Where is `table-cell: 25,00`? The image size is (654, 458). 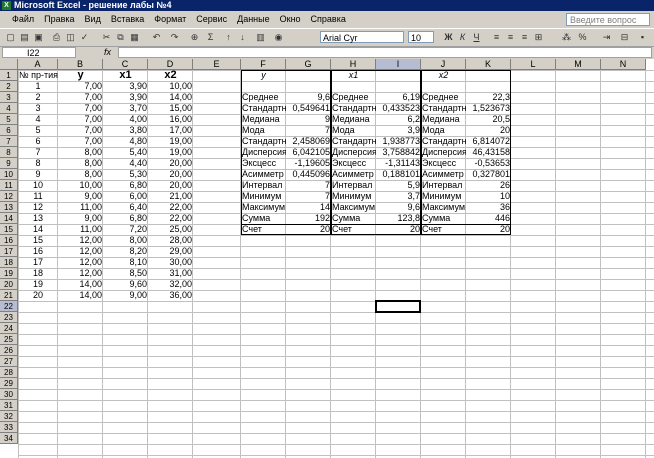 table-cell: 25,00 is located at coordinates (170, 229).